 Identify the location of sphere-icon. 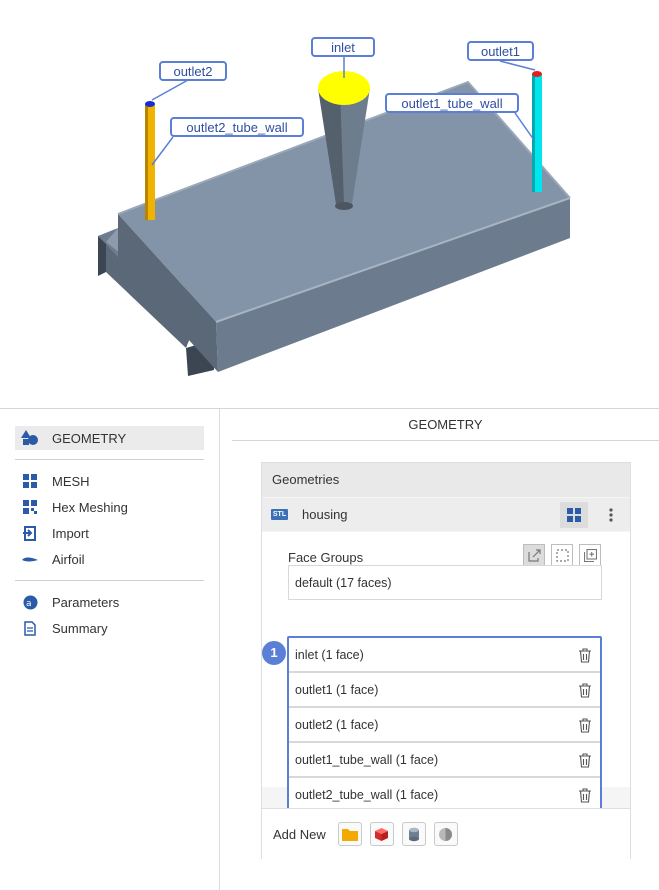
(446, 834).